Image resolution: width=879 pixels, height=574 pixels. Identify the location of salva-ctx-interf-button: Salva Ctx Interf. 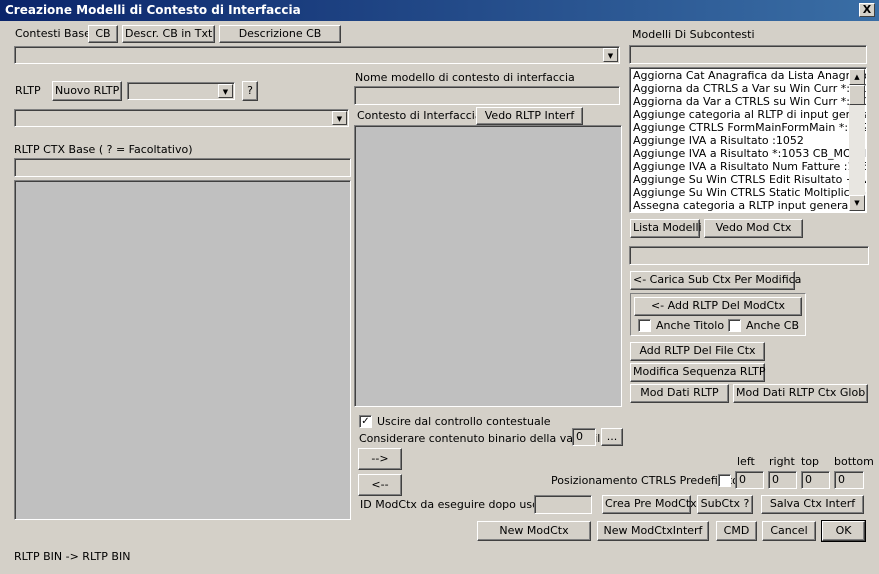
(812, 504).